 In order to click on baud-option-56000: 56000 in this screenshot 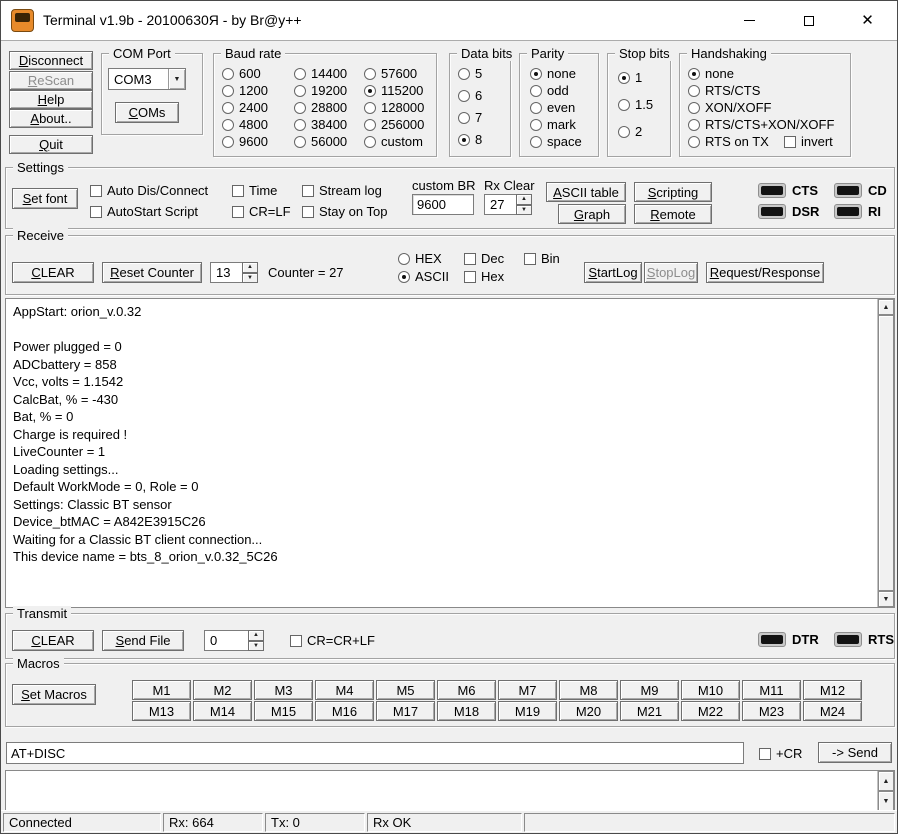, I will do `click(320, 141)`.